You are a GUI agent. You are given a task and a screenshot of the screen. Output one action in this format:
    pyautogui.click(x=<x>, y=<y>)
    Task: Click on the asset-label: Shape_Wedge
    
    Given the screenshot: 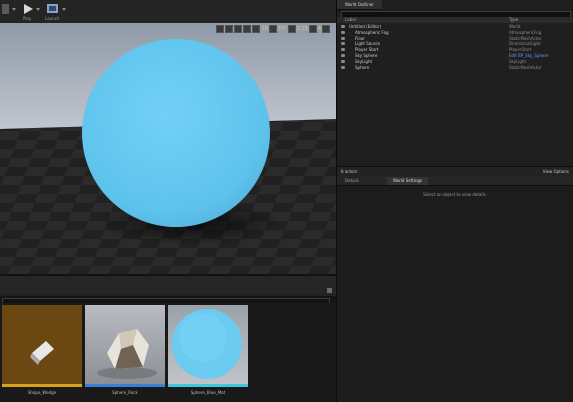 What is the action you would take?
    pyautogui.click(x=42, y=392)
    